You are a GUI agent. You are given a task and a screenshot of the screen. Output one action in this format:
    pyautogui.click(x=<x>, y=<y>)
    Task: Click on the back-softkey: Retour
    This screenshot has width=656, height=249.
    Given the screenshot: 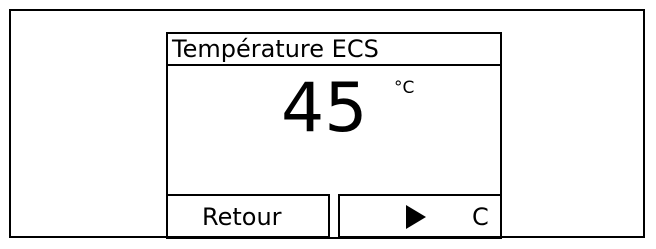 What is the action you would take?
    pyautogui.click(x=249, y=215)
    